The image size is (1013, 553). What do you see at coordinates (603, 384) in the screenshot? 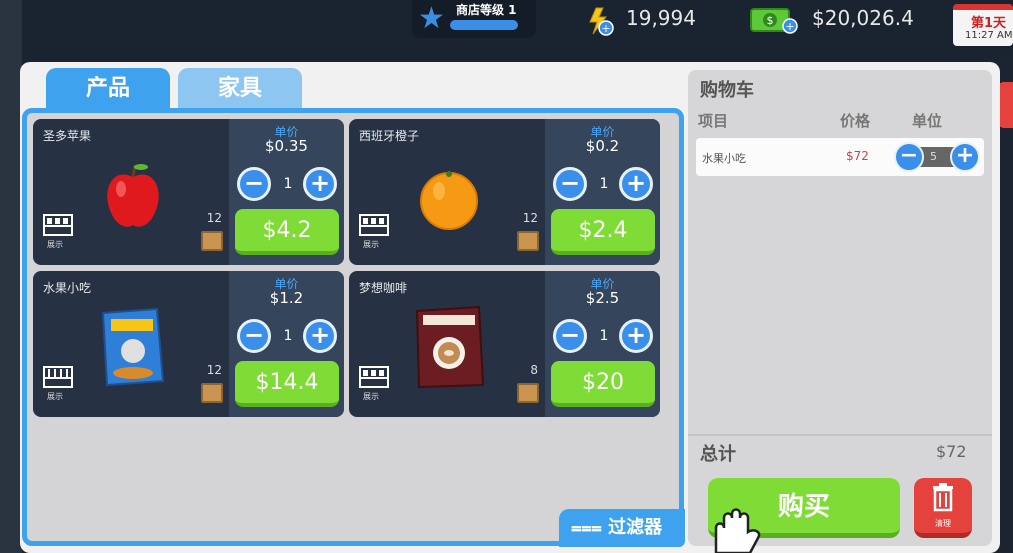
I see `add-to-cart-button: $20` at bounding box center [603, 384].